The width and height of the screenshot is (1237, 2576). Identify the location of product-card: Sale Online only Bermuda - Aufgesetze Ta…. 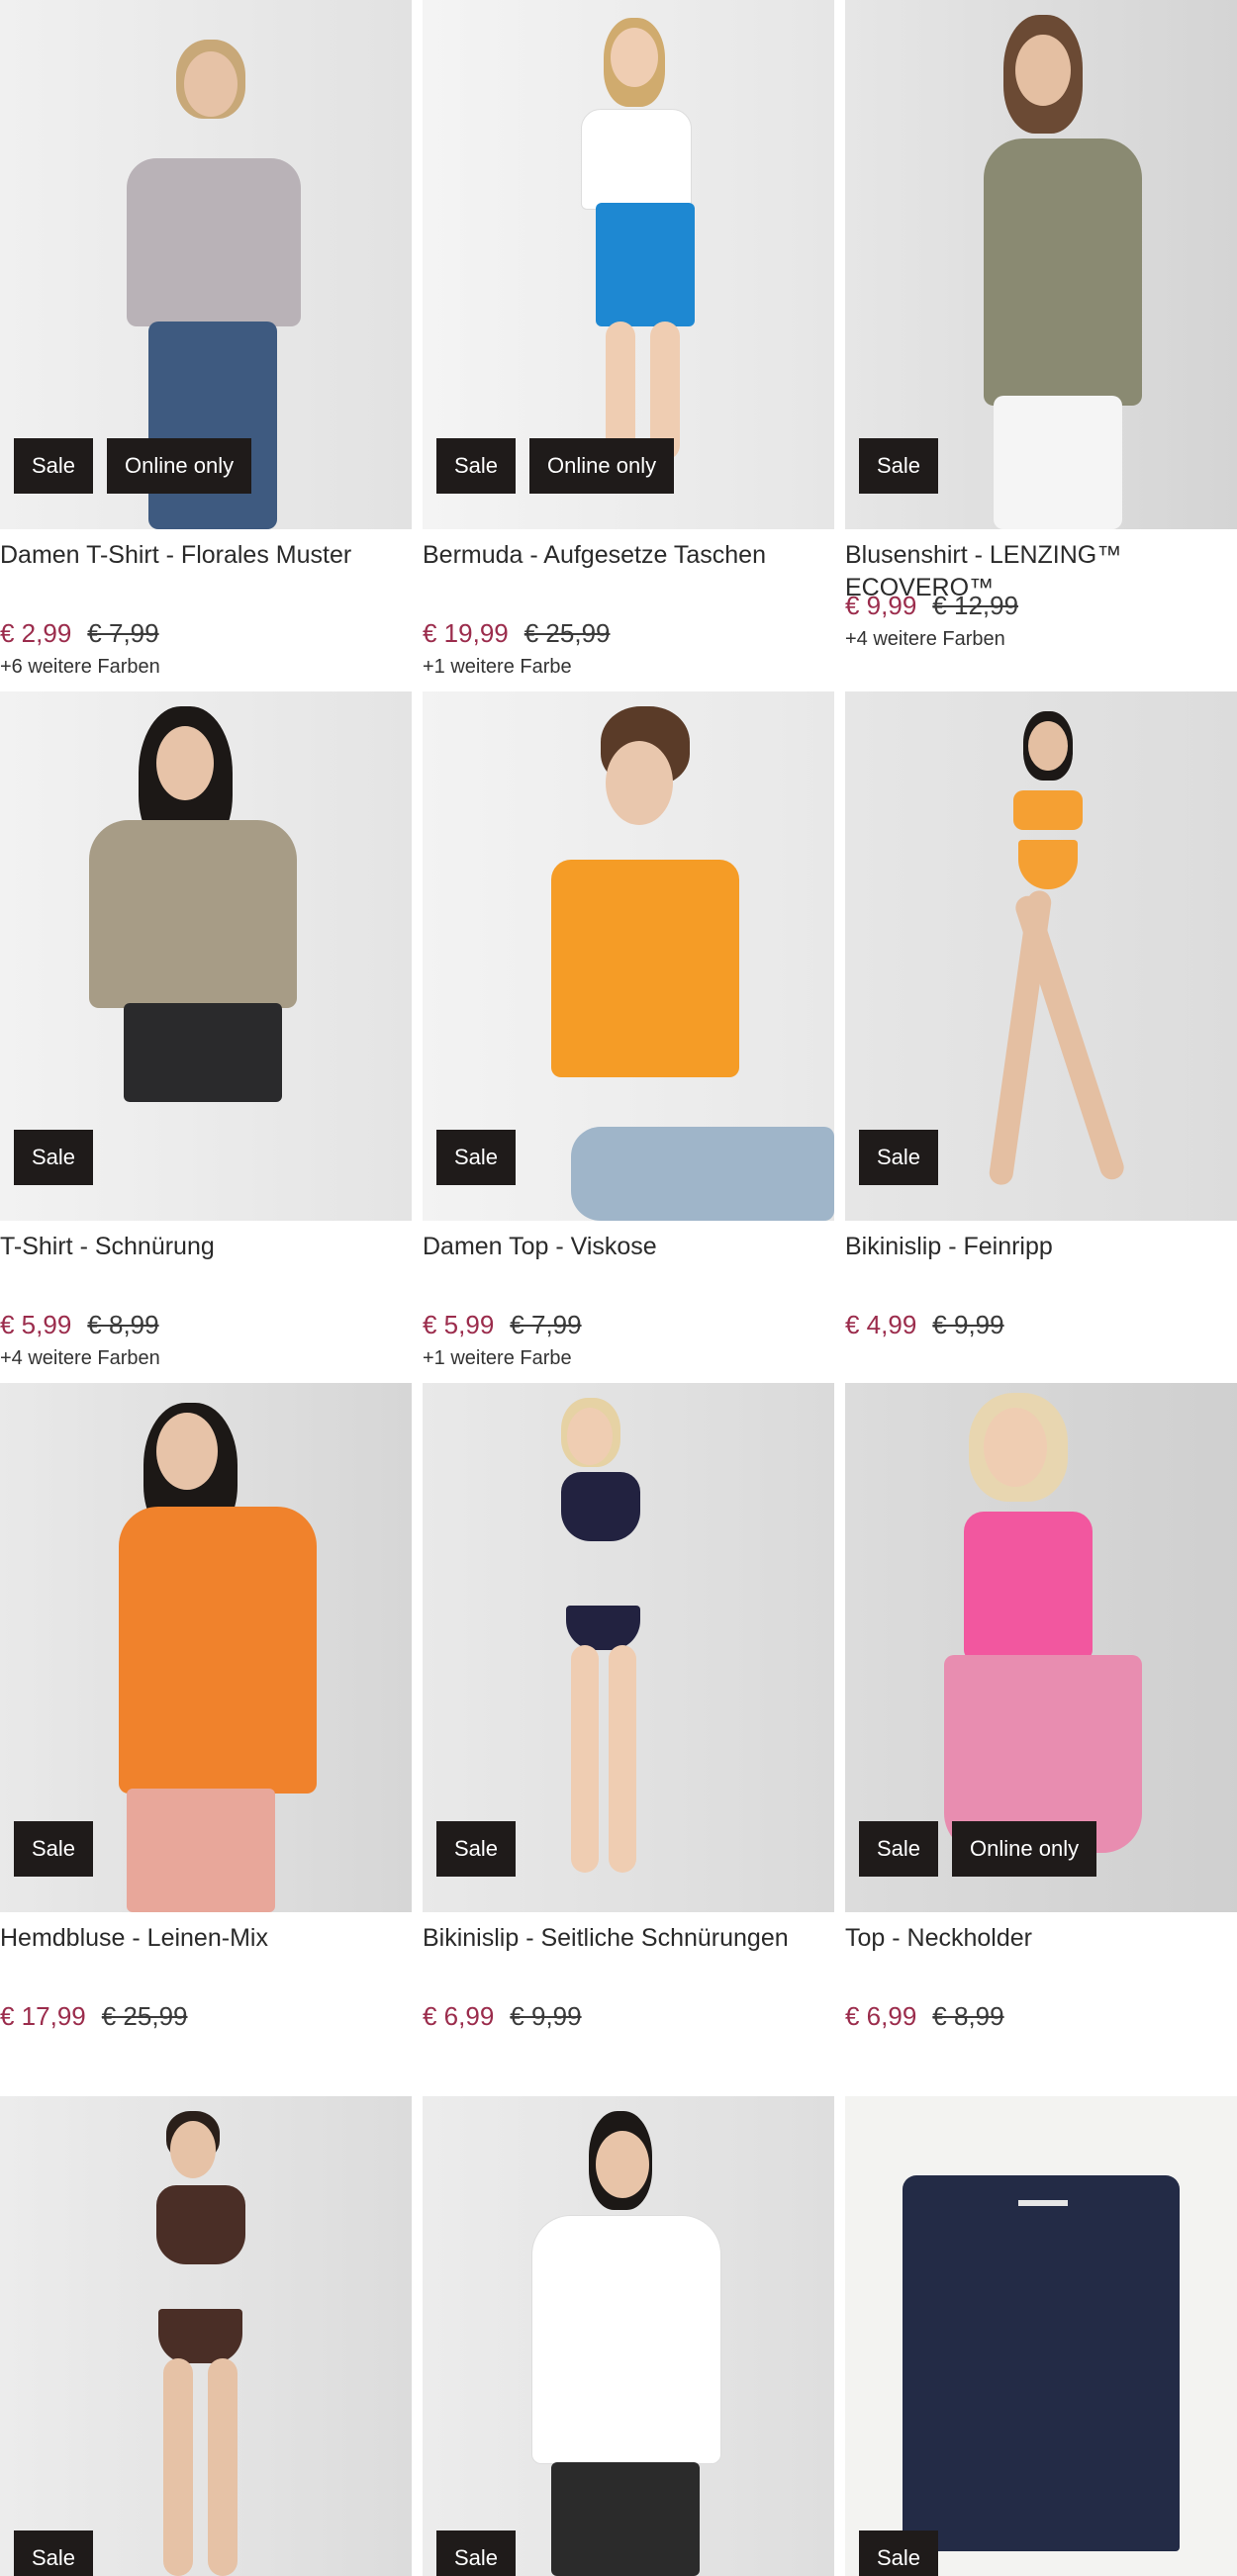
(628, 345).